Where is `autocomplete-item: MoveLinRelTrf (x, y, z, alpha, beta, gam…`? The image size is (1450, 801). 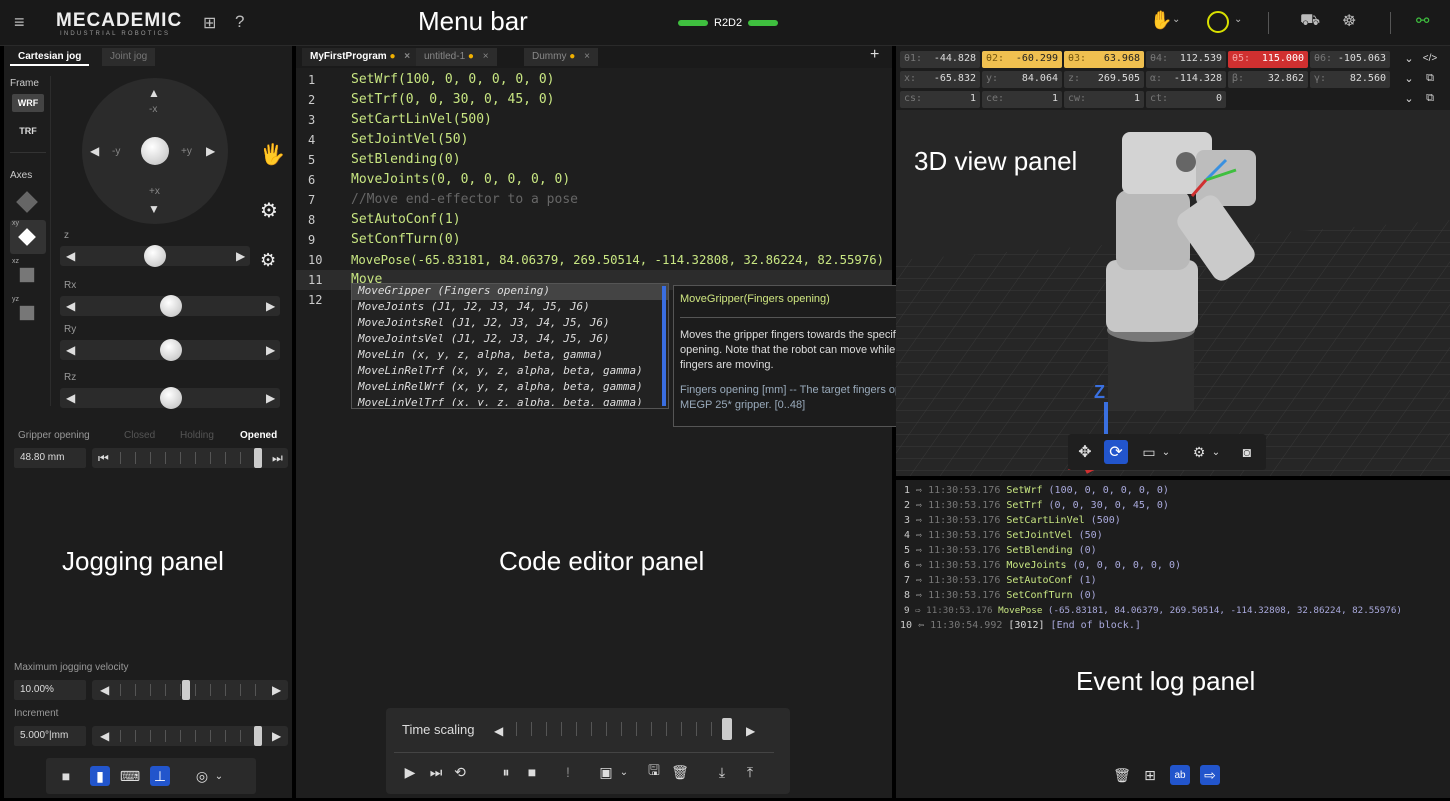
autocomplete-item: MoveLinRelTrf (x, y, z, alpha, beta, gam… is located at coordinates (510, 372).